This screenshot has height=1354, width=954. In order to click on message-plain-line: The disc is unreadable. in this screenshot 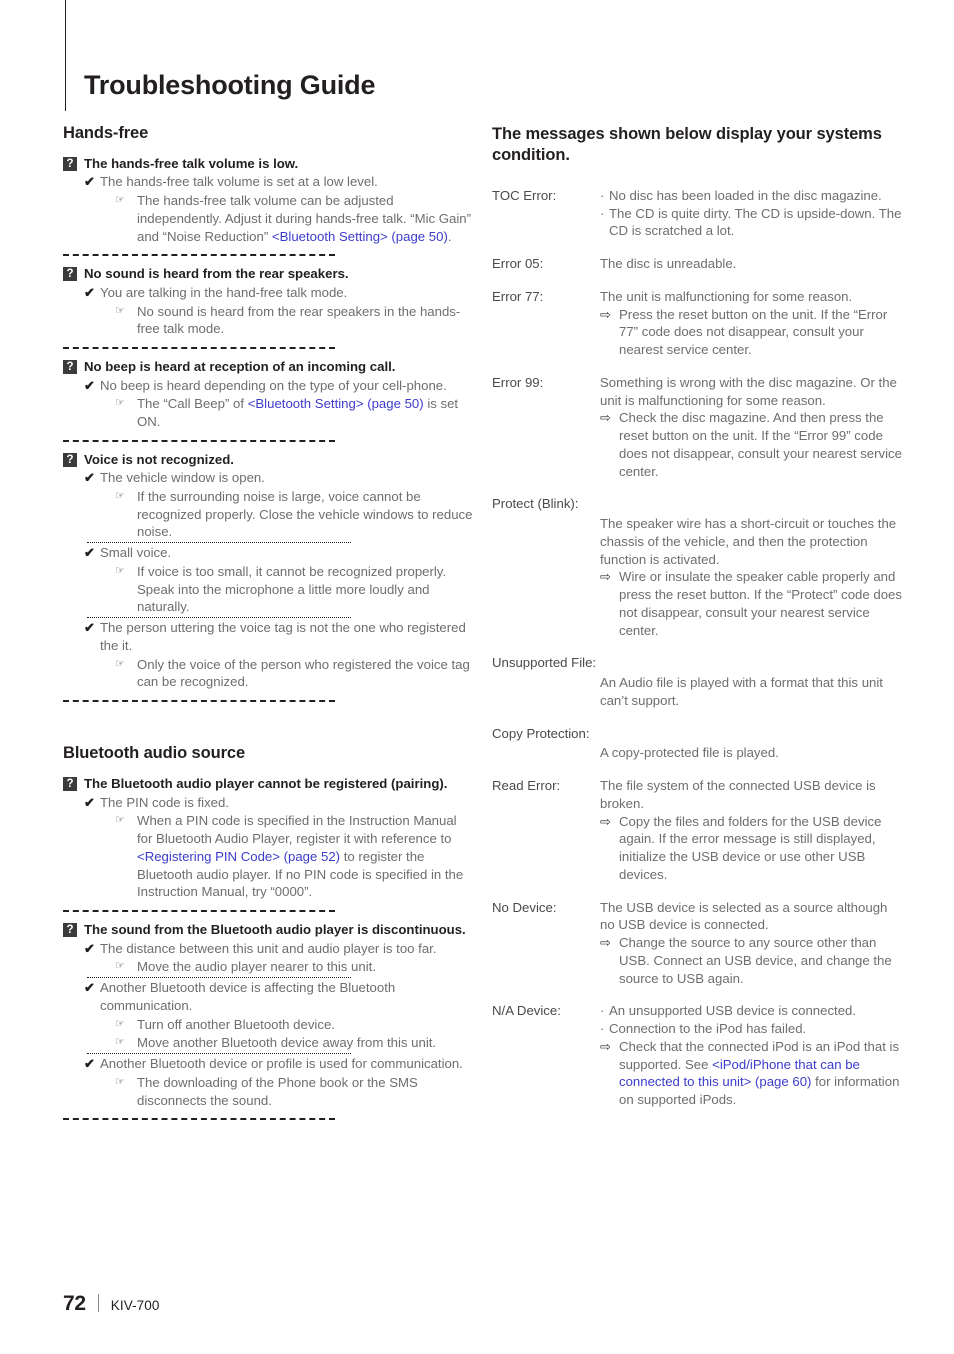, I will do `click(668, 264)`.